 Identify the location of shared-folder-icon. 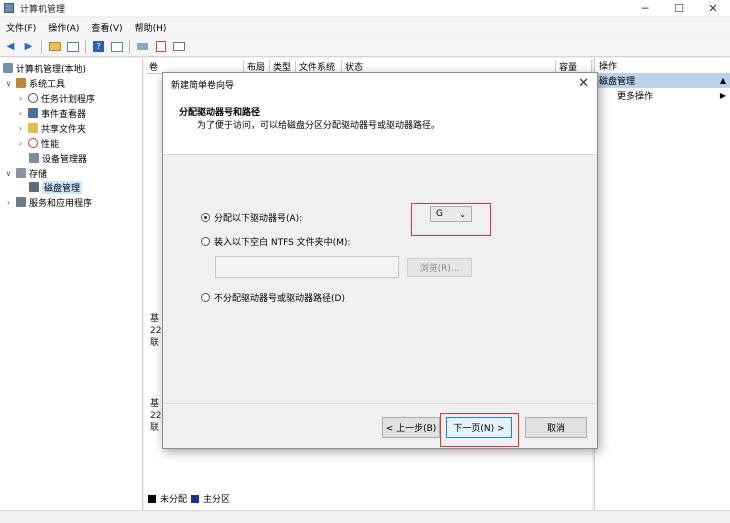
(33, 128).